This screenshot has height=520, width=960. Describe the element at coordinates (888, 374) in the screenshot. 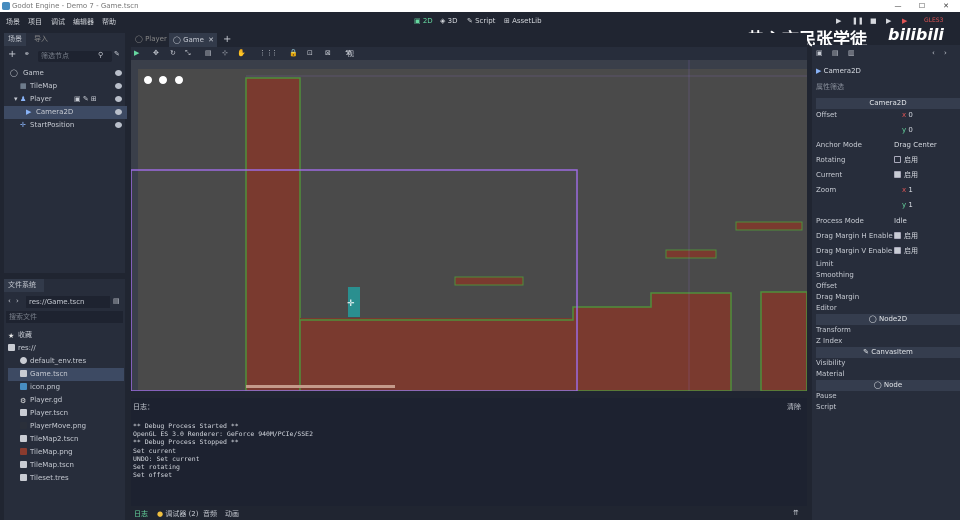

I see `group-material: Material` at that location.